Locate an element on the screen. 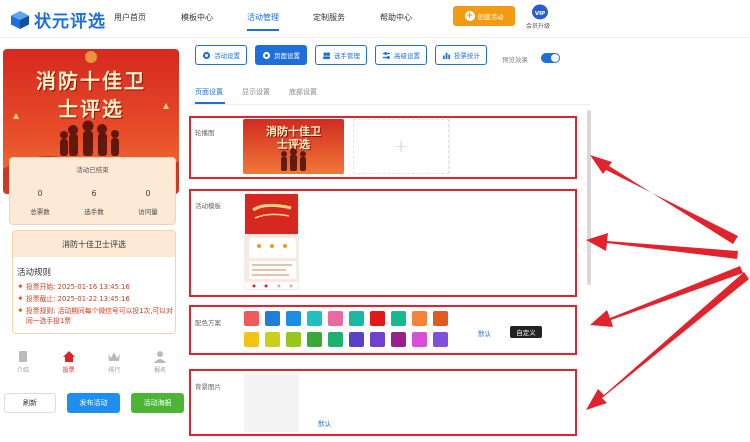  bottom-nav-ranking: 排行 is located at coordinates (115, 365).